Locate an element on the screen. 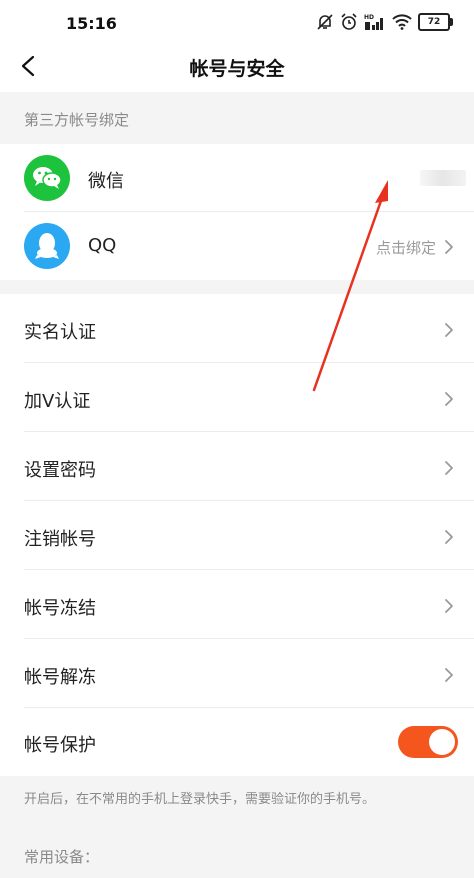 This screenshot has height=878, width=474. protection-hint-text: 开启后，在不常用的手机上登录快手，需要验证你的手机号。 is located at coordinates (200, 799).